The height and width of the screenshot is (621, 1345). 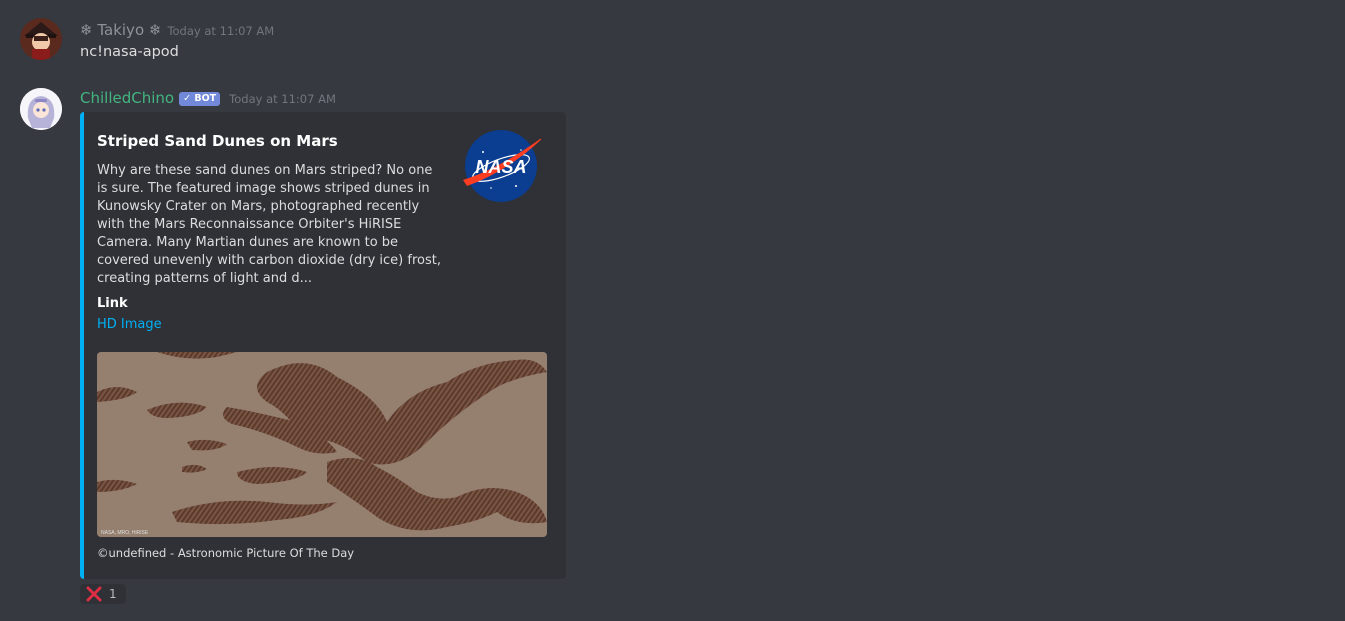 I want to click on image-credit-text: NASA, MRO, HiRISE, so click(x=125, y=533).